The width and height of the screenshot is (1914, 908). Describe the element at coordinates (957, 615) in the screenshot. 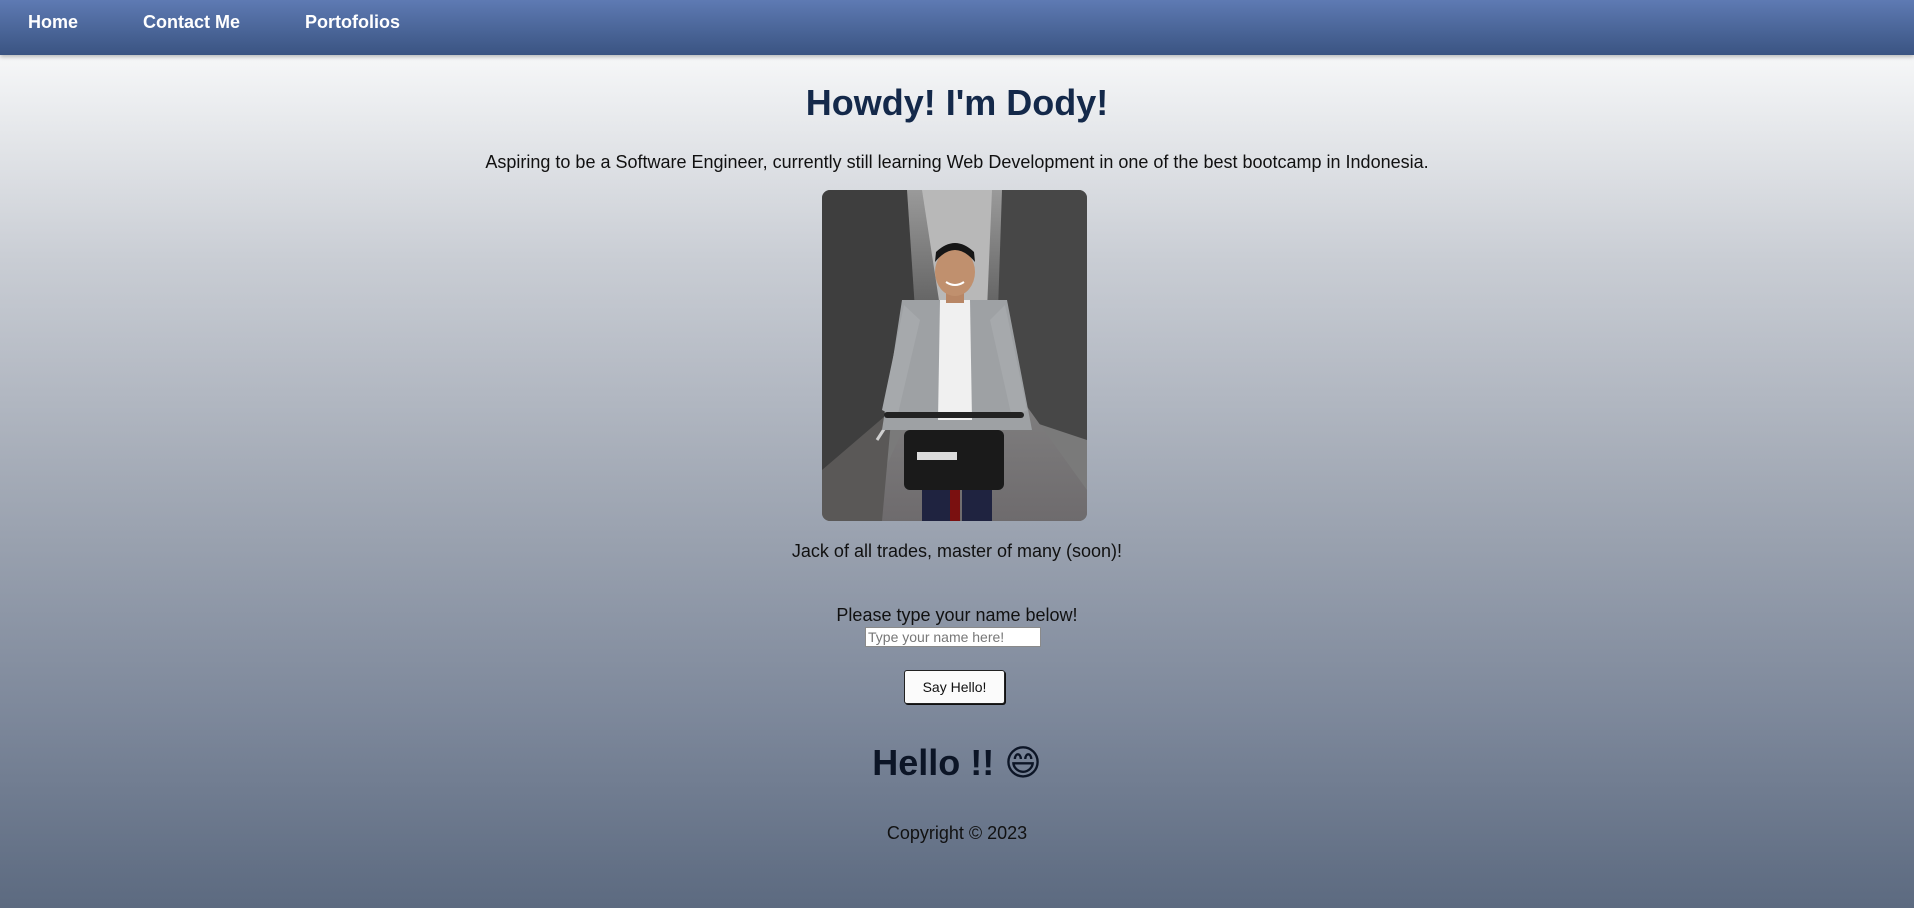

I see `name-prompt: Please type your name below!` at that location.